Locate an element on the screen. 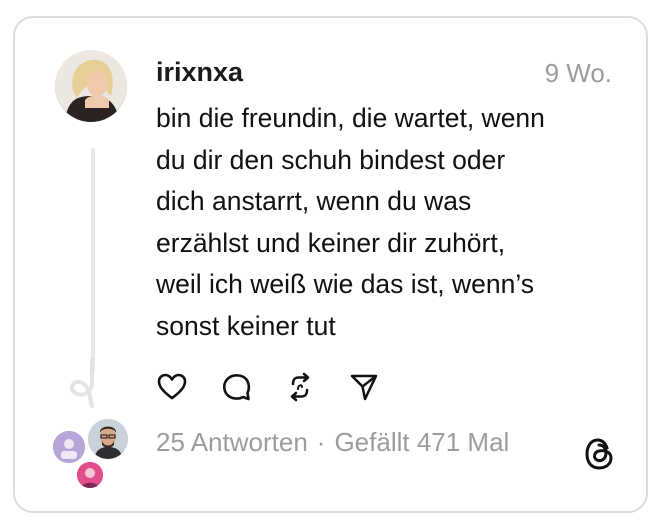 This screenshot has width=662, height=528. post-stats: 25 Antworten · Gefällt 471 Mal is located at coordinates (332, 442).